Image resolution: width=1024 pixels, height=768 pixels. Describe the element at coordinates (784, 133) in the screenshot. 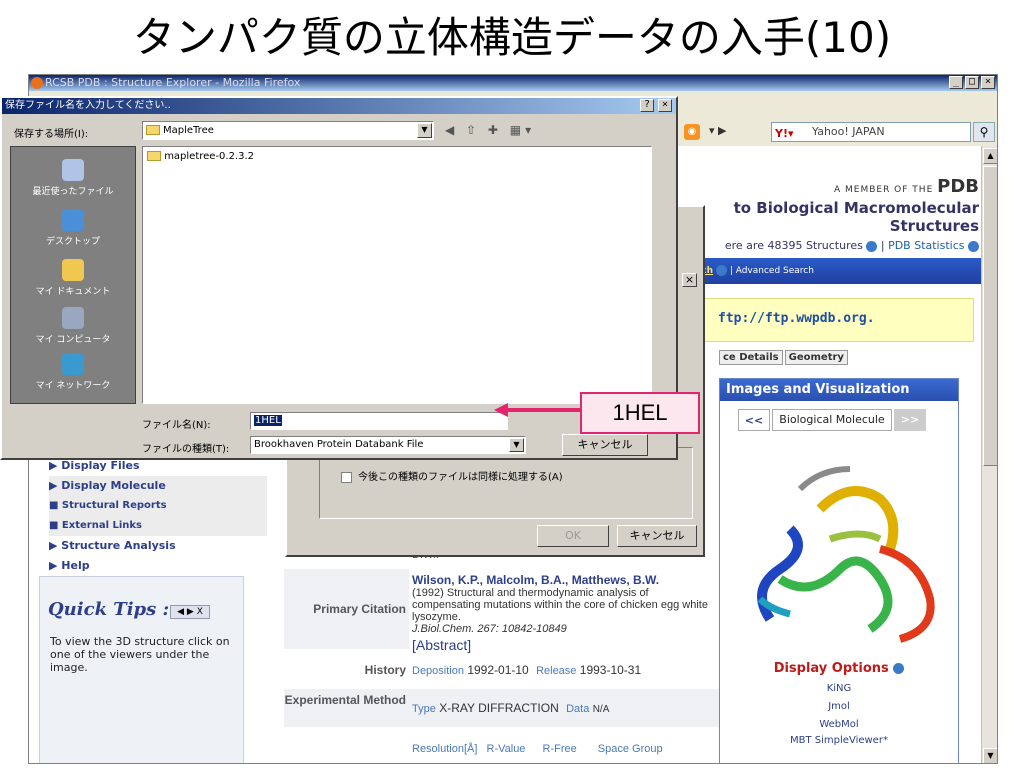

I see `yahoo-icon: Y!▾` at that location.